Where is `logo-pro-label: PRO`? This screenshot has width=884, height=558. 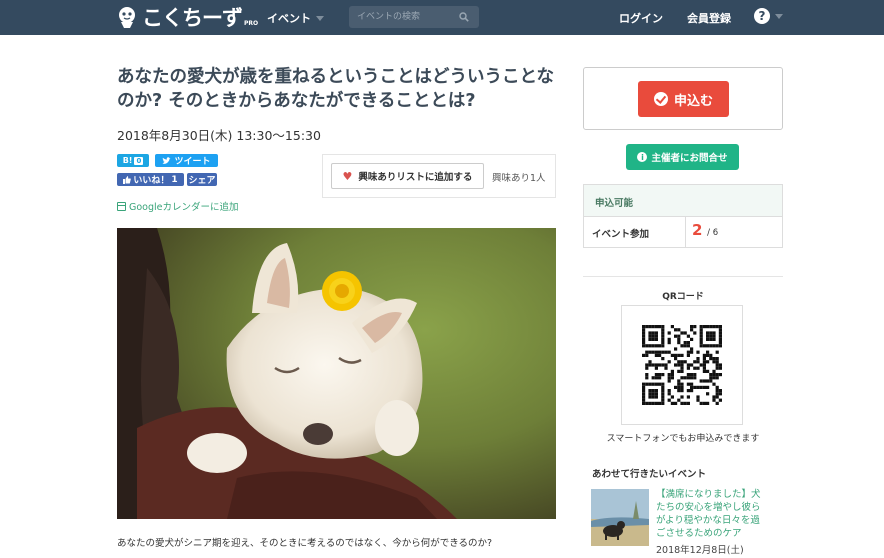 logo-pro-label: PRO is located at coordinates (251, 23).